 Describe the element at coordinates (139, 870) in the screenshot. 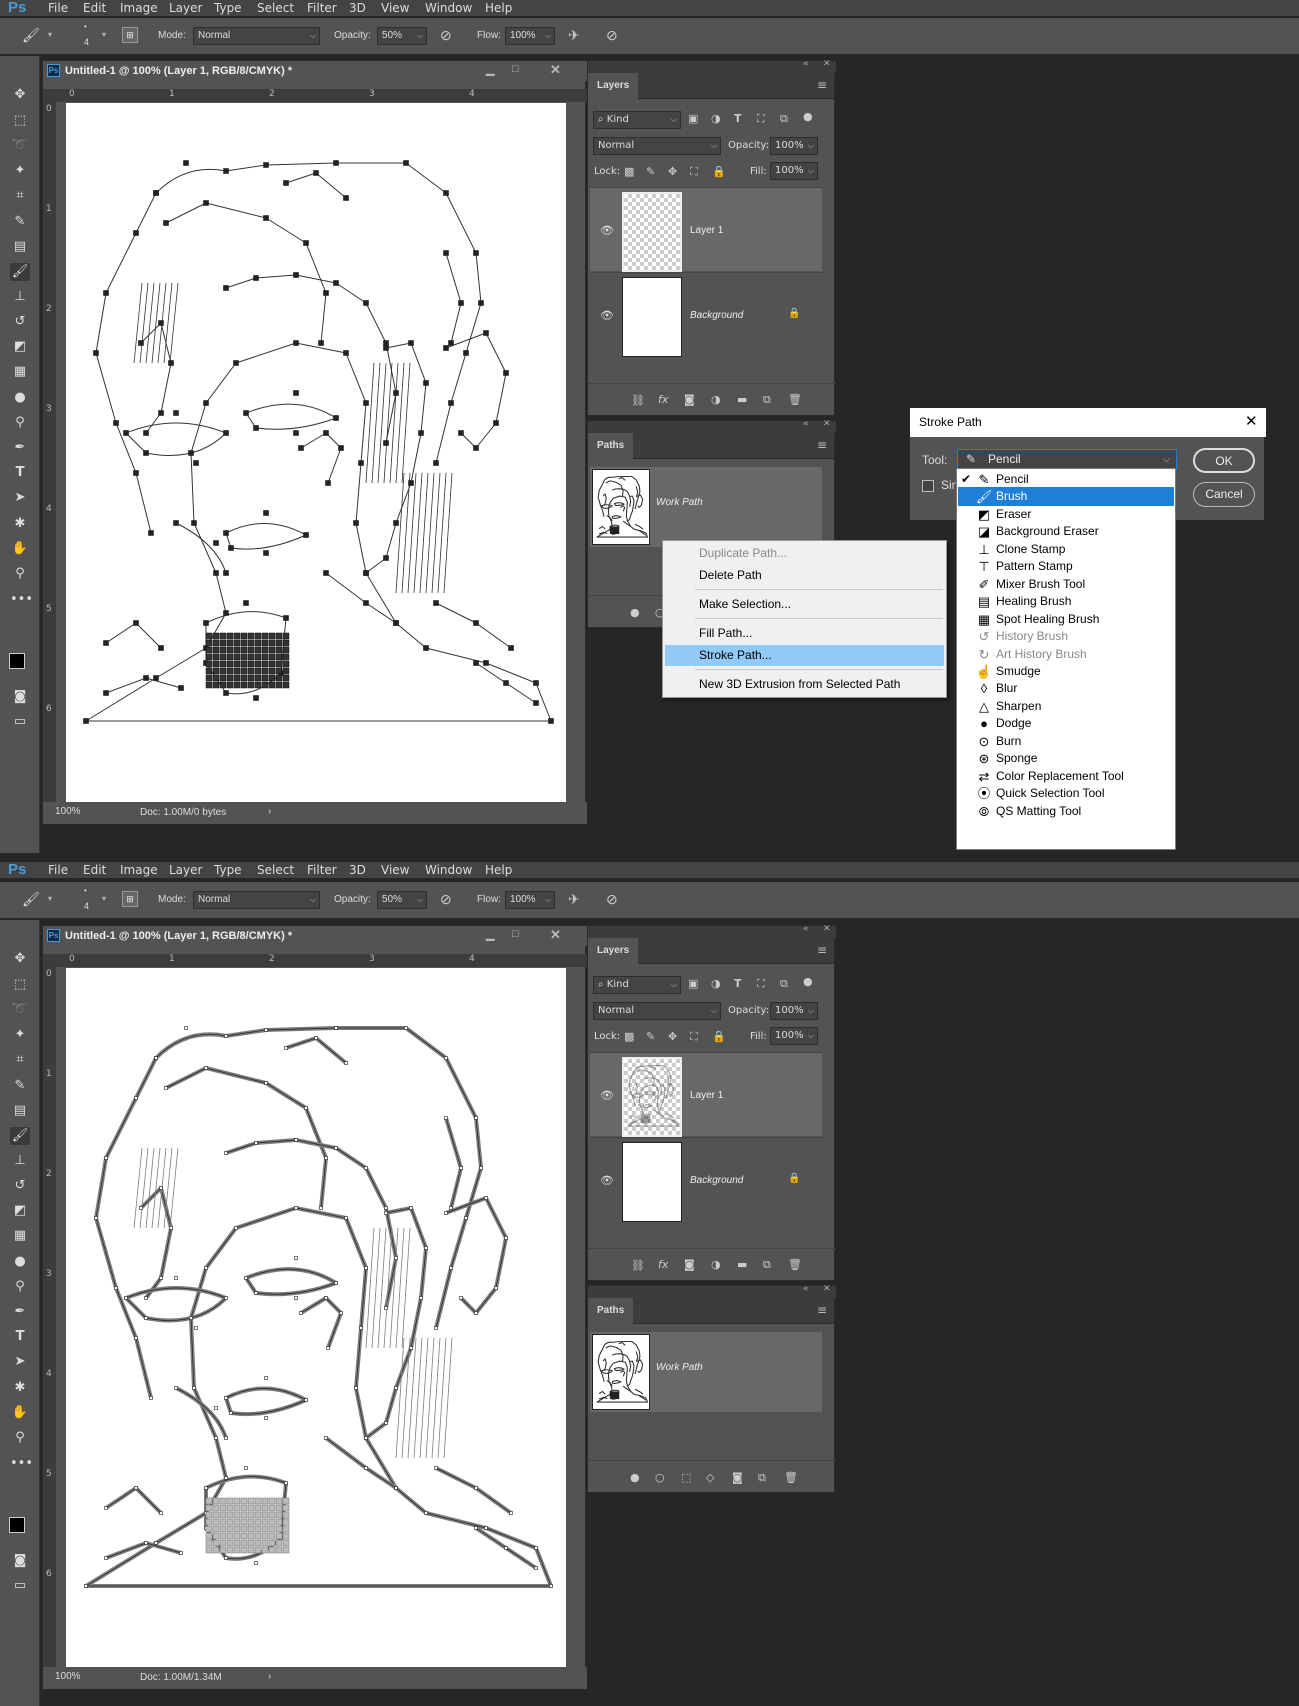

I see `menu-image: Image` at that location.